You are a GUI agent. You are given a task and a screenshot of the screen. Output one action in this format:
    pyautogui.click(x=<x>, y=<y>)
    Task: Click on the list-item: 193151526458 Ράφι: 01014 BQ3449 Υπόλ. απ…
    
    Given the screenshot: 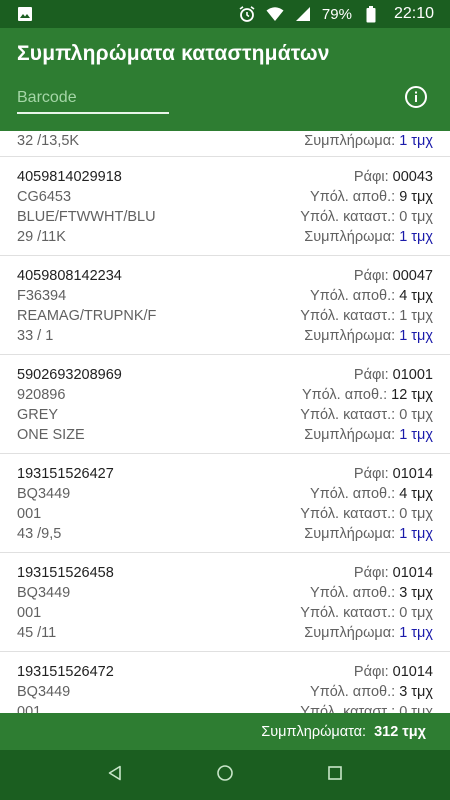 What is the action you would take?
    pyautogui.click(x=225, y=602)
    